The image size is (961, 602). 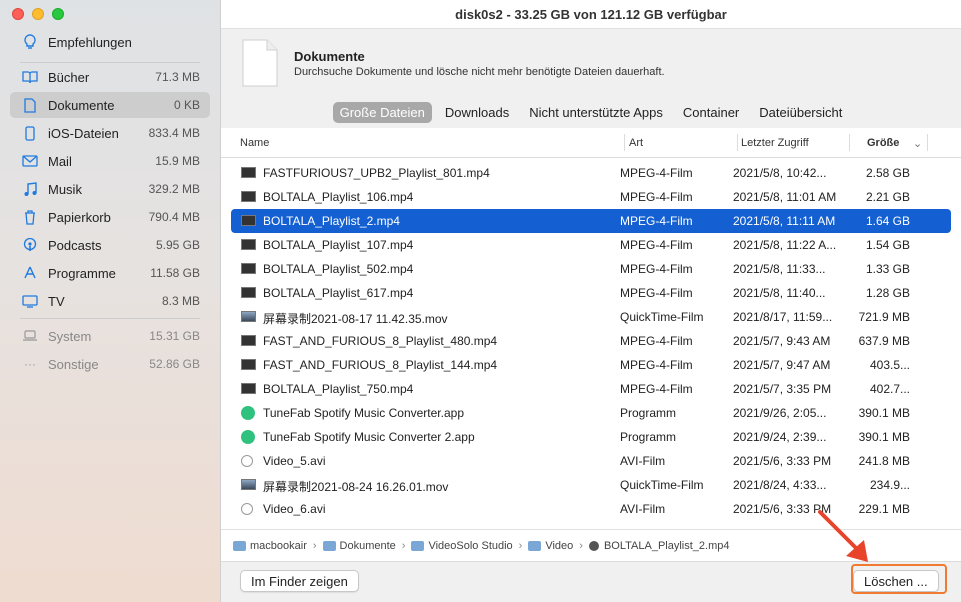 What do you see at coordinates (596, 112) in the screenshot?
I see `tab-nicht-unterstuetzte-apps: Nicht unterstützte Apps` at bounding box center [596, 112].